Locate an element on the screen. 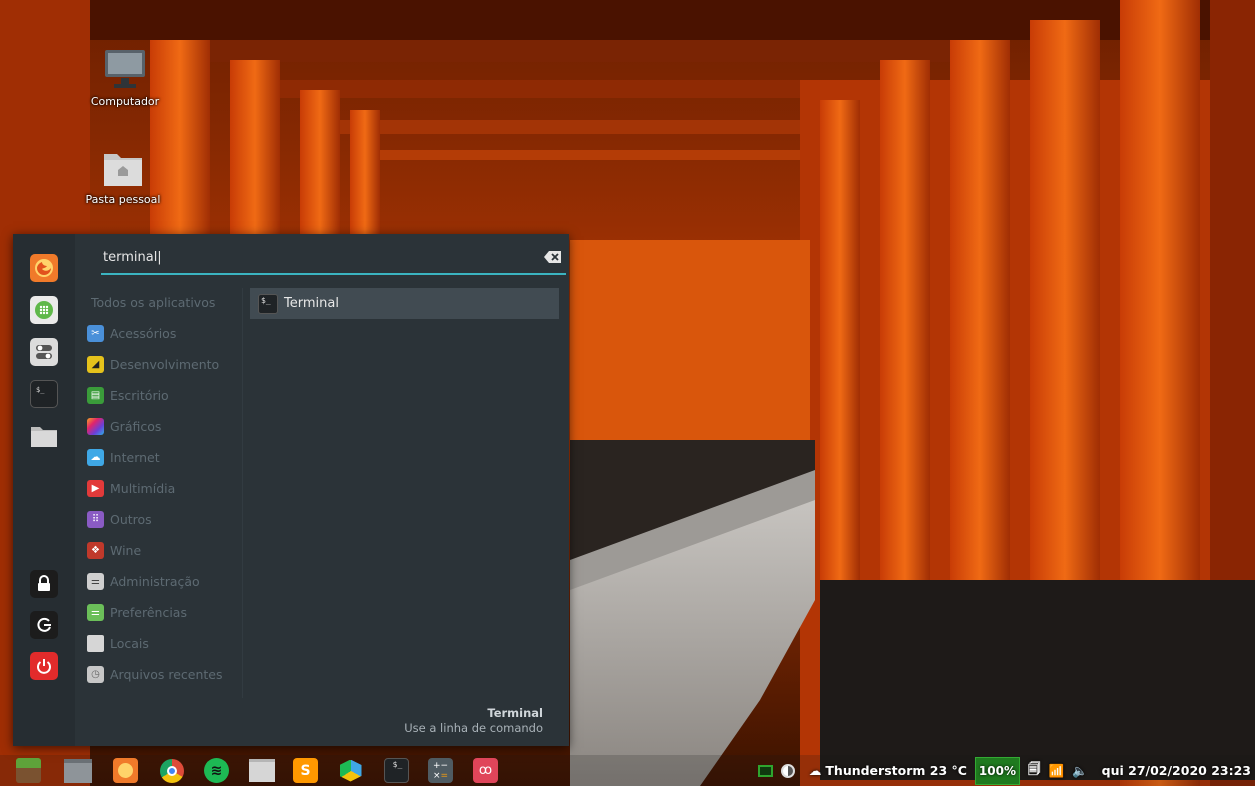  category-office: ▤ Escritório is located at coordinates (163, 395).